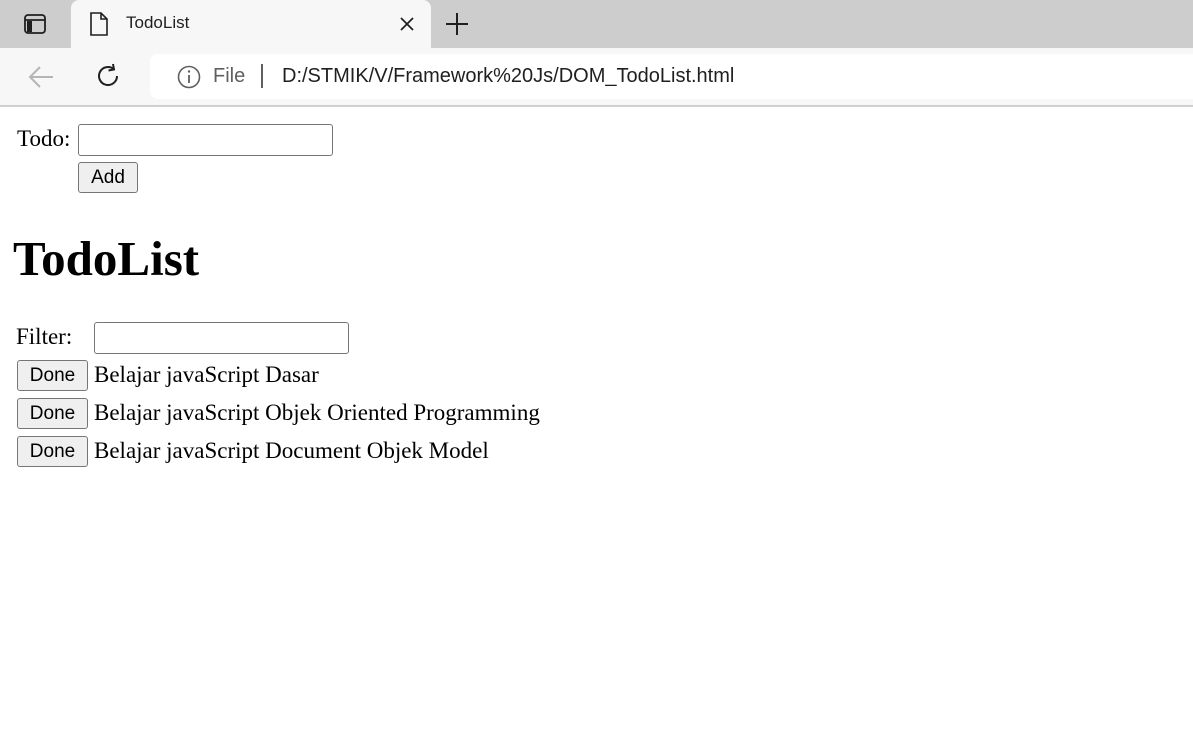 The image size is (1193, 743). What do you see at coordinates (229, 76) in the screenshot?
I see `scheme-label: File` at bounding box center [229, 76].